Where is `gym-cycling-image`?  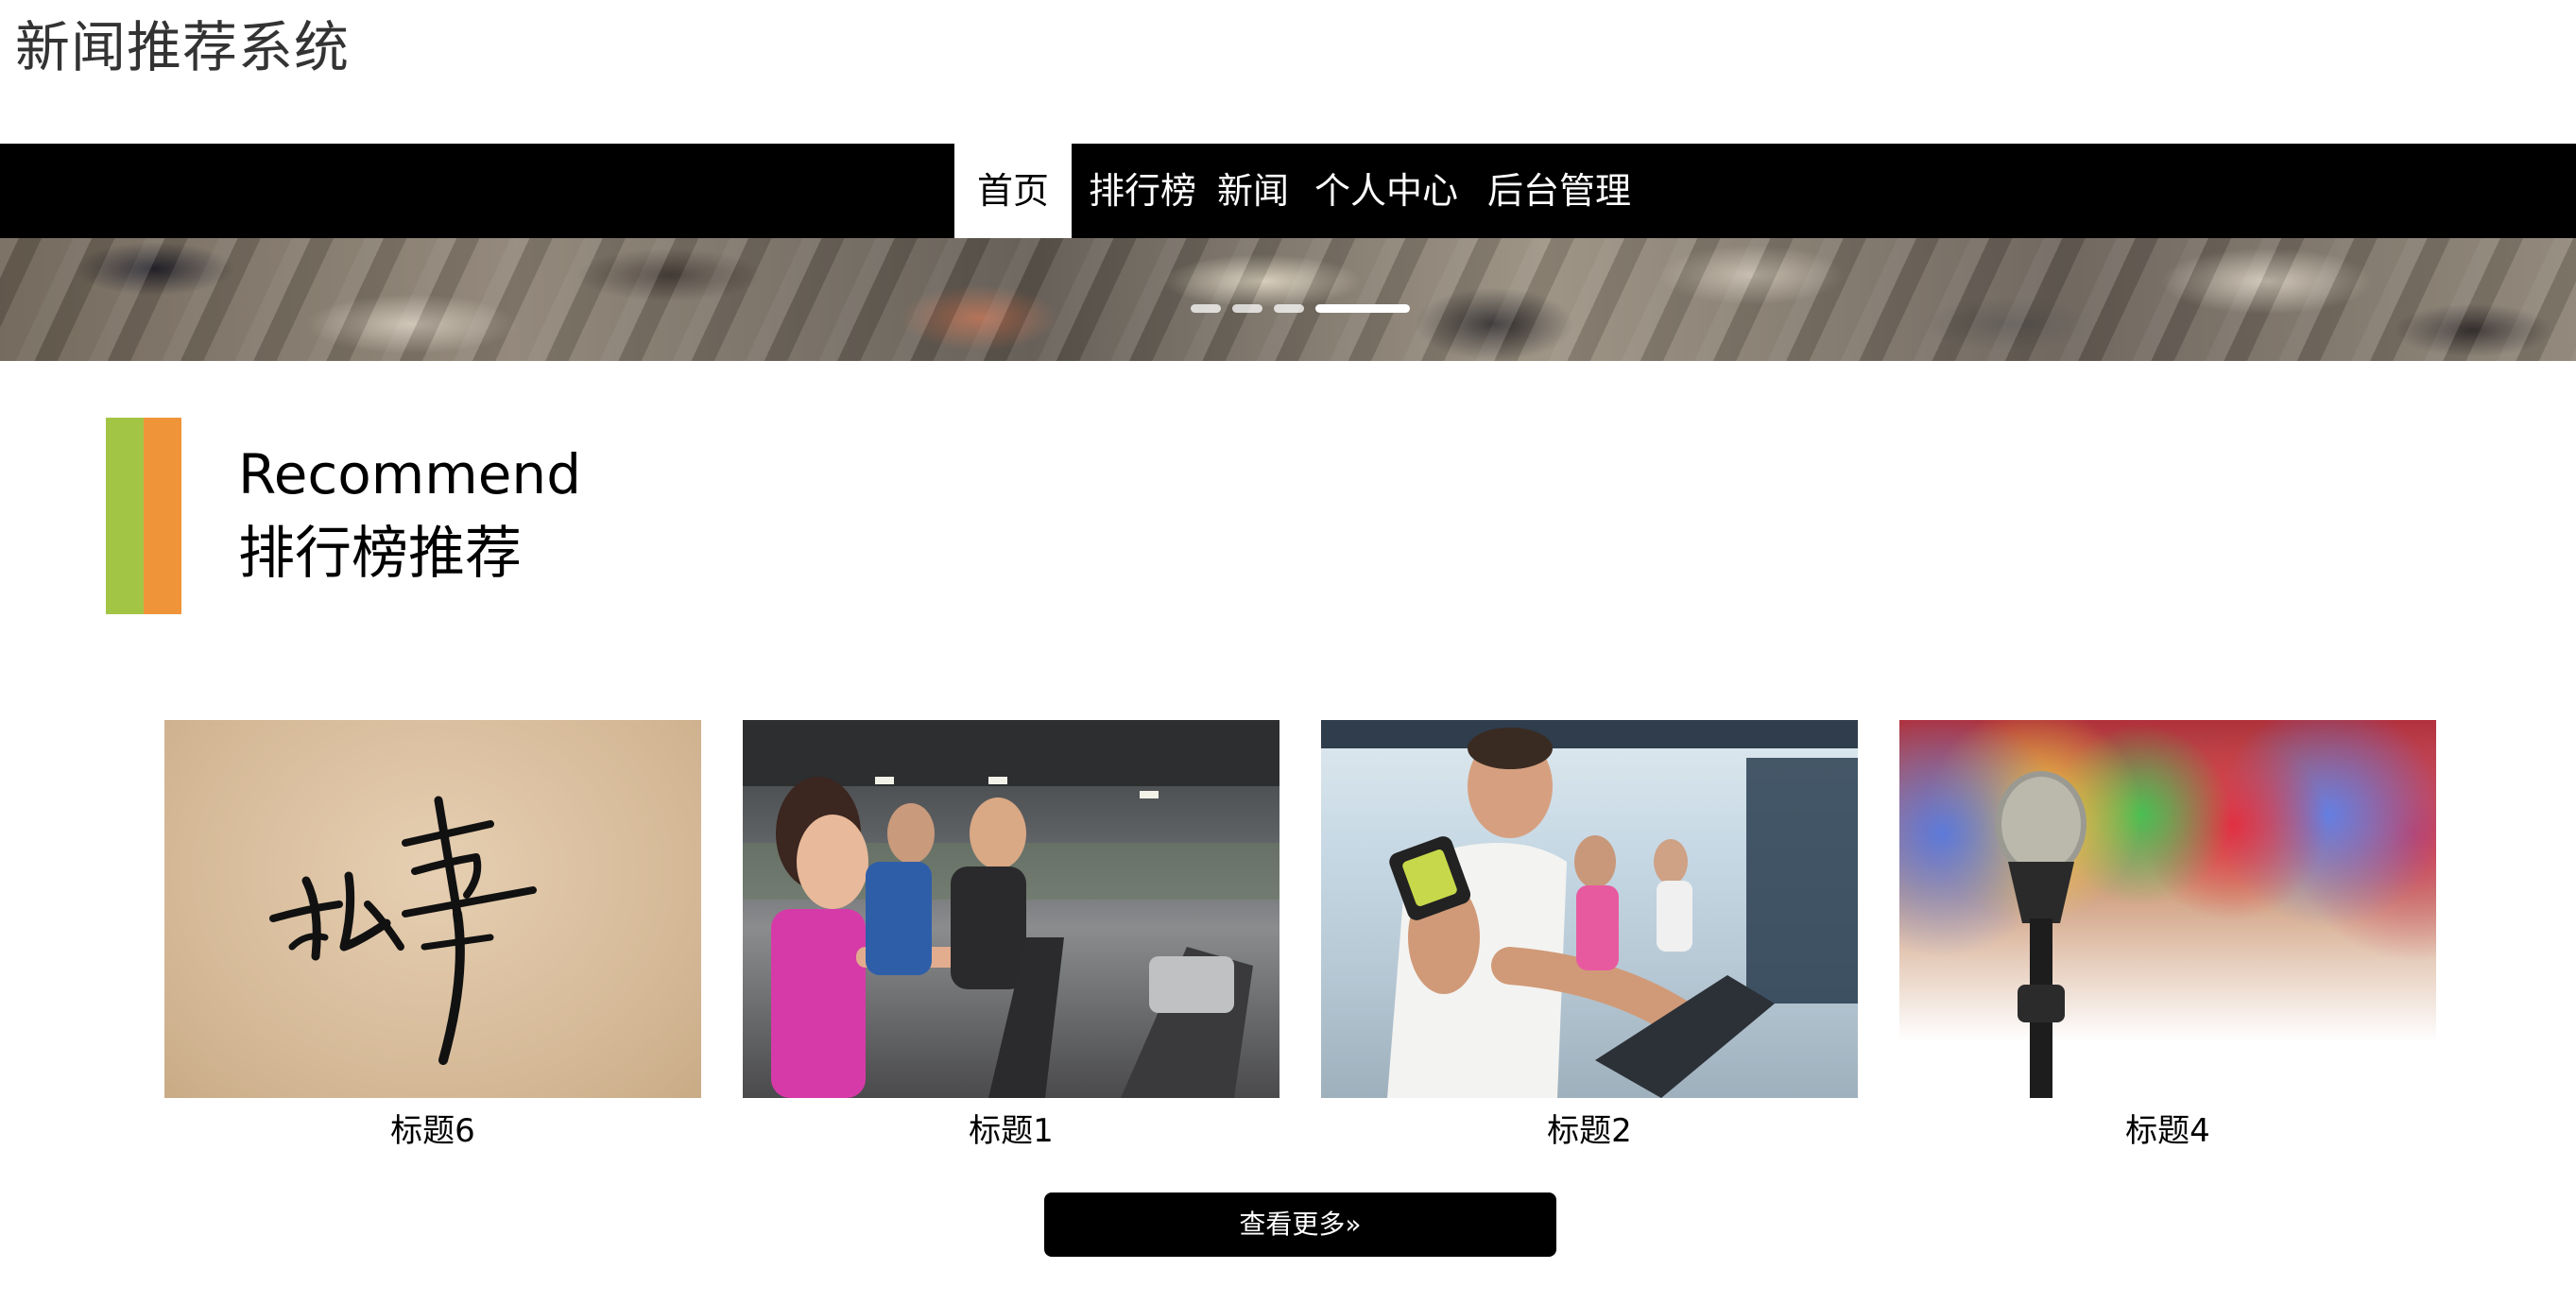 gym-cycling-image is located at coordinates (1589, 909).